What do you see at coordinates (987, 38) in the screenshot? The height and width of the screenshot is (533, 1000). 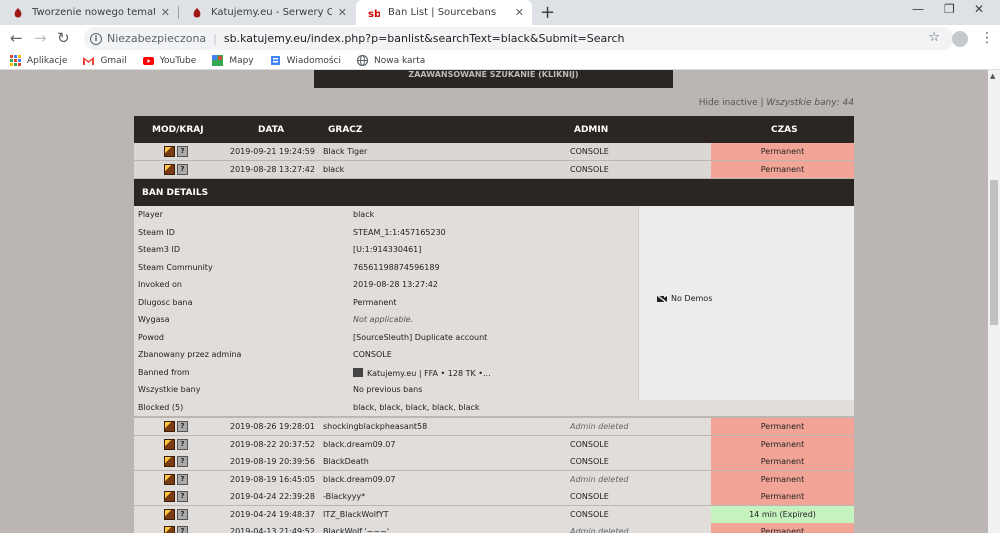 I see `menu-kebab-icon: ⋮` at bounding box center [987, 38].